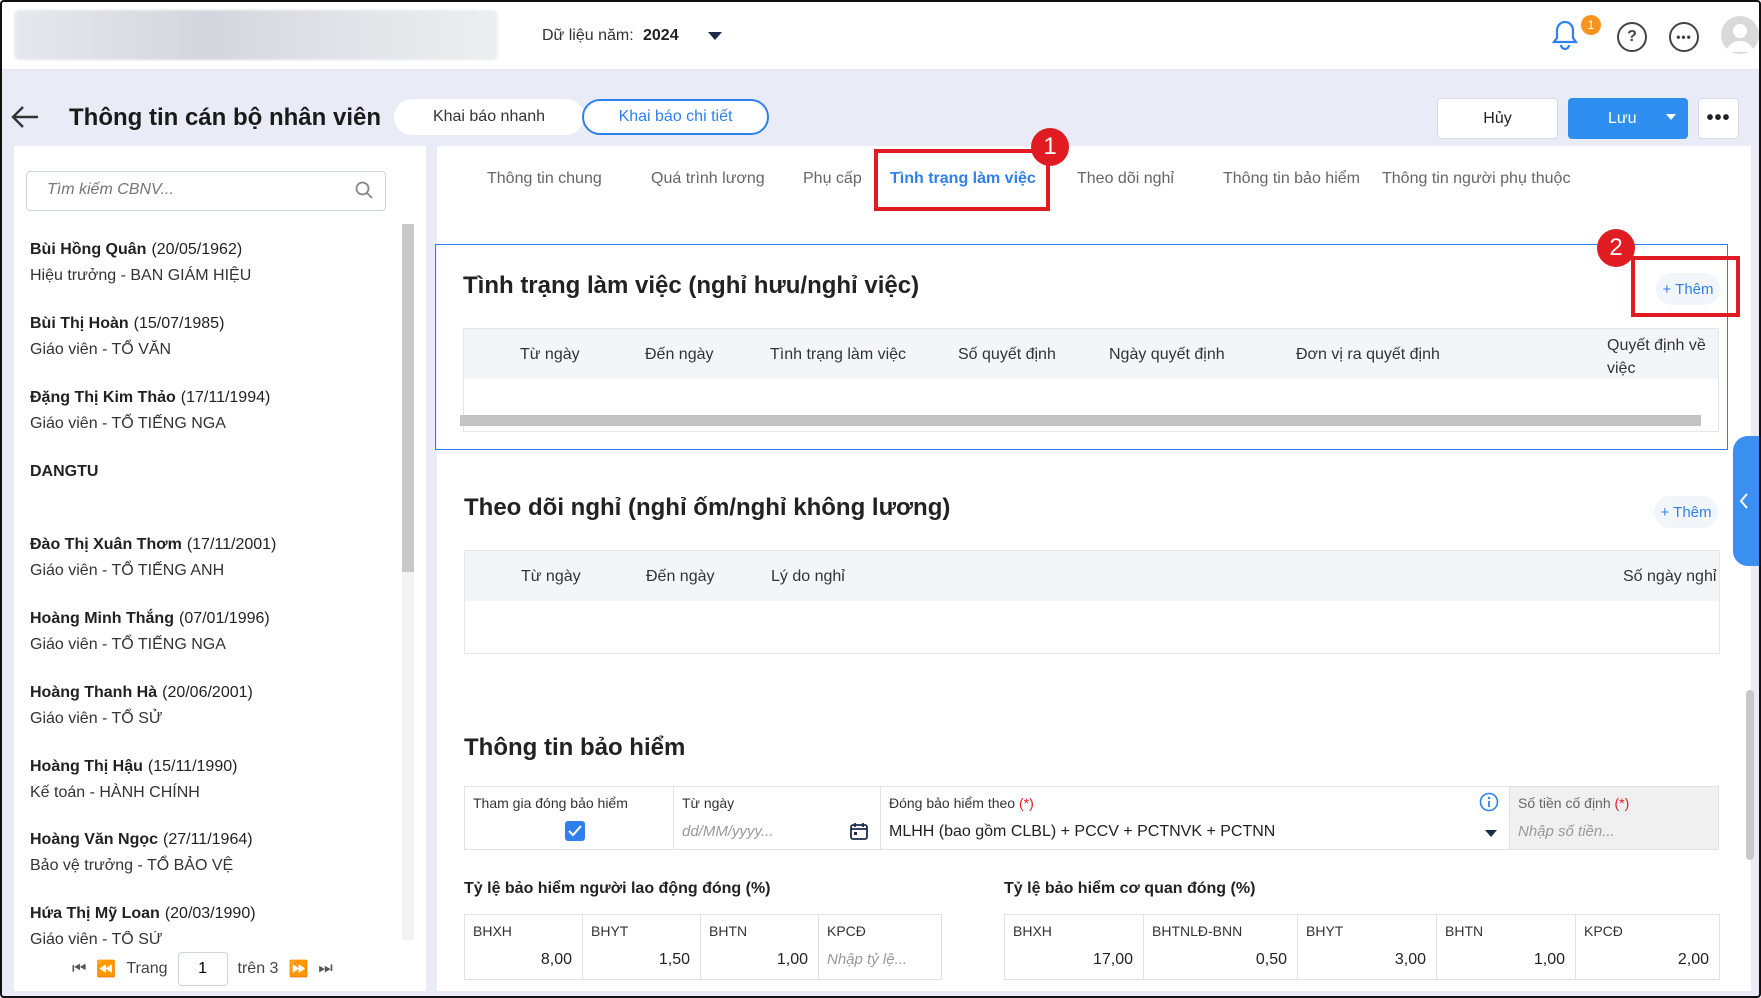 Image resolution: width=1761 pixels, height=998 pixels. What do you see at coordinates (1497, 118) in the screenshot?
I see `cancel-button: Hủy` at bounding box center [1497, 118].